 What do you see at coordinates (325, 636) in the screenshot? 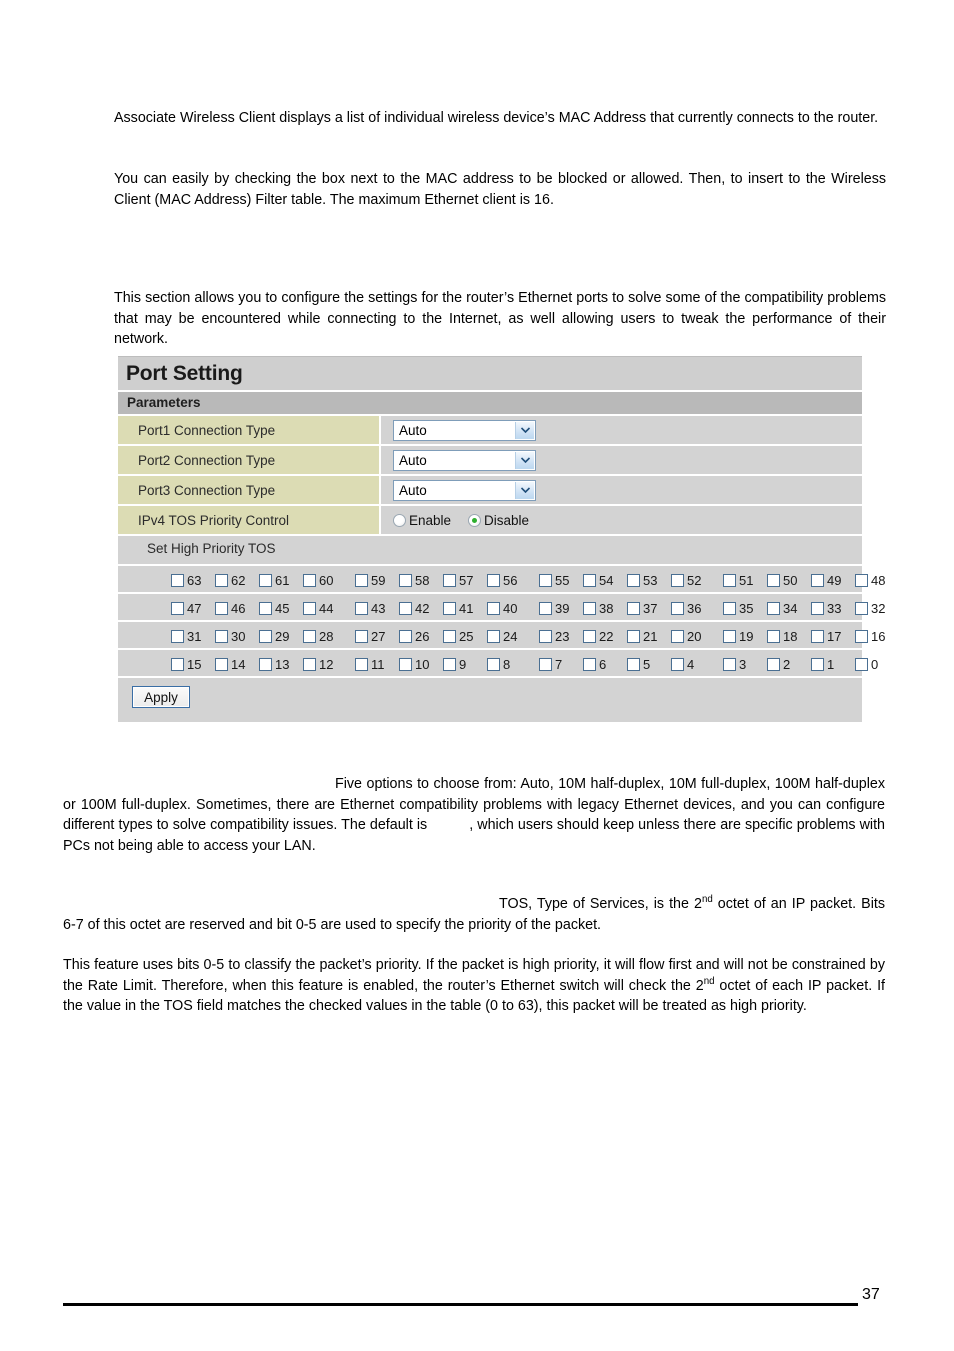
I see `tos-cell-28: 28` at bounding box center [325, 636].